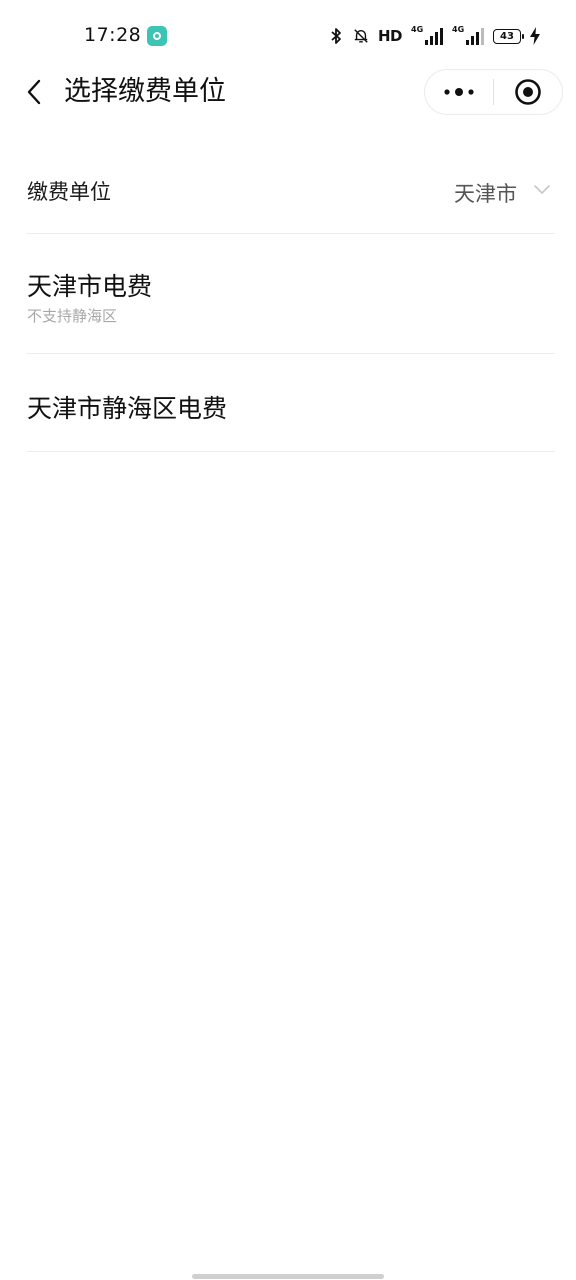 The image size is (576, 1280). I want to click on payment-unit-label: 缴费单位, so click(69, 192).